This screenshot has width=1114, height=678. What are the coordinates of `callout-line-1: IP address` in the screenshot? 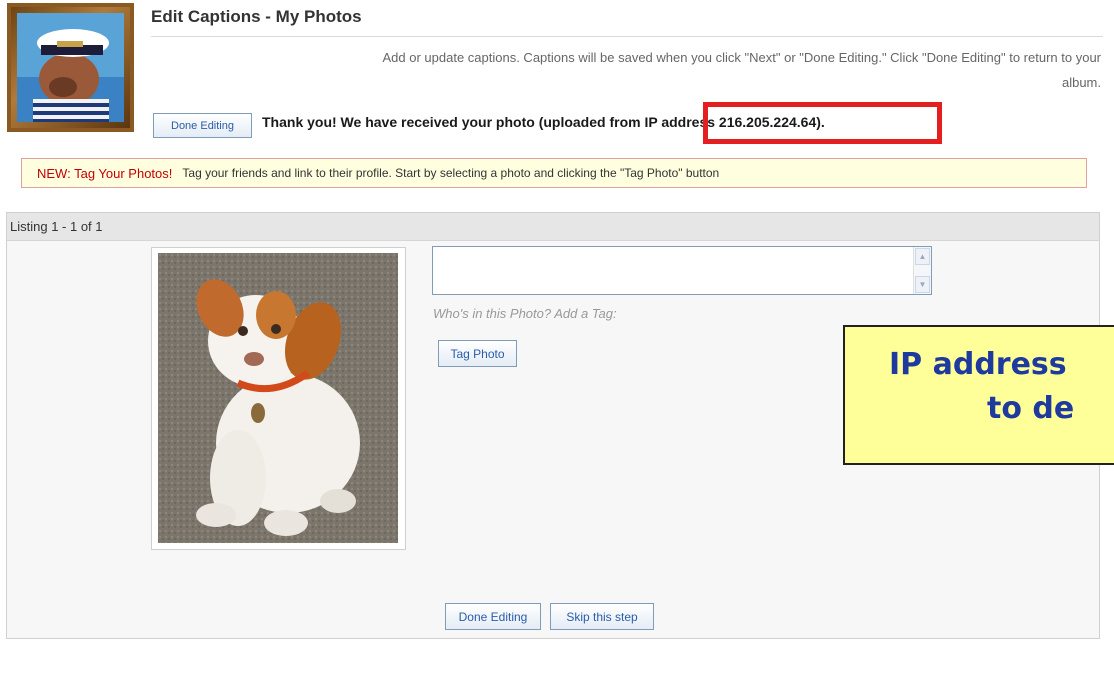 It's located at (978, 364).